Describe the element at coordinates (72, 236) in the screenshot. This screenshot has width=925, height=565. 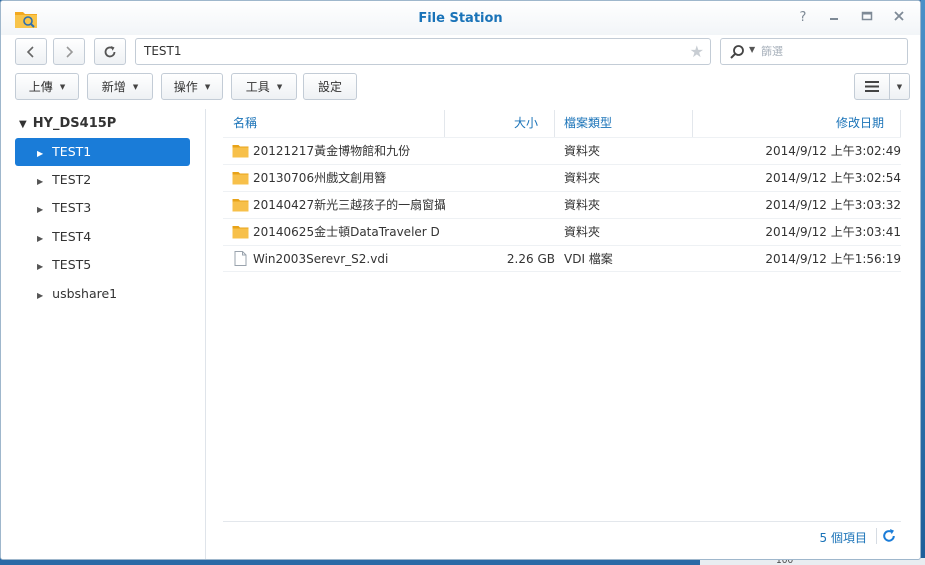
I see `tree-item-label: TEST4` at that location.